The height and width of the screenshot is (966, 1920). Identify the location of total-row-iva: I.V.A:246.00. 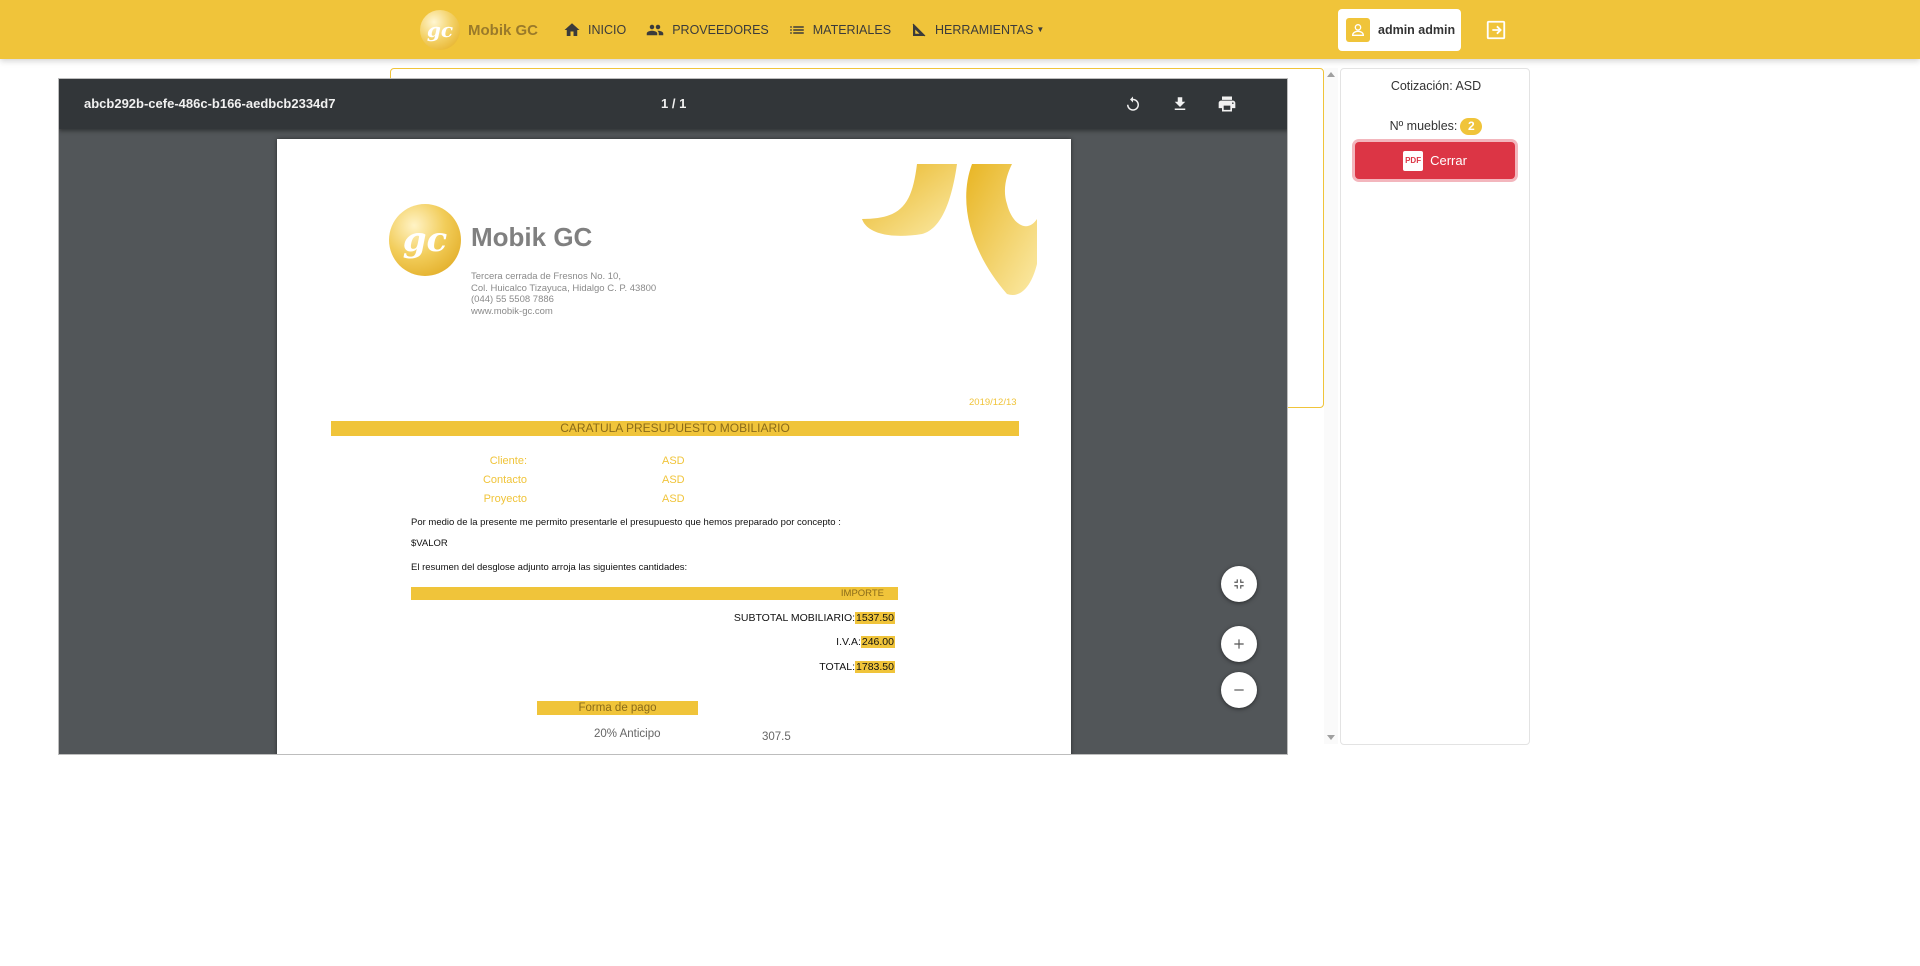
(865, 642).